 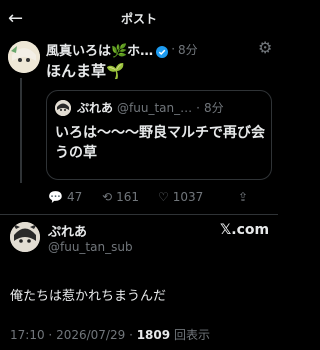 What do you see at coordinates (63, 108) in the screenshot?
I see `avatar-purea-small` at bounding box center [63, 108].